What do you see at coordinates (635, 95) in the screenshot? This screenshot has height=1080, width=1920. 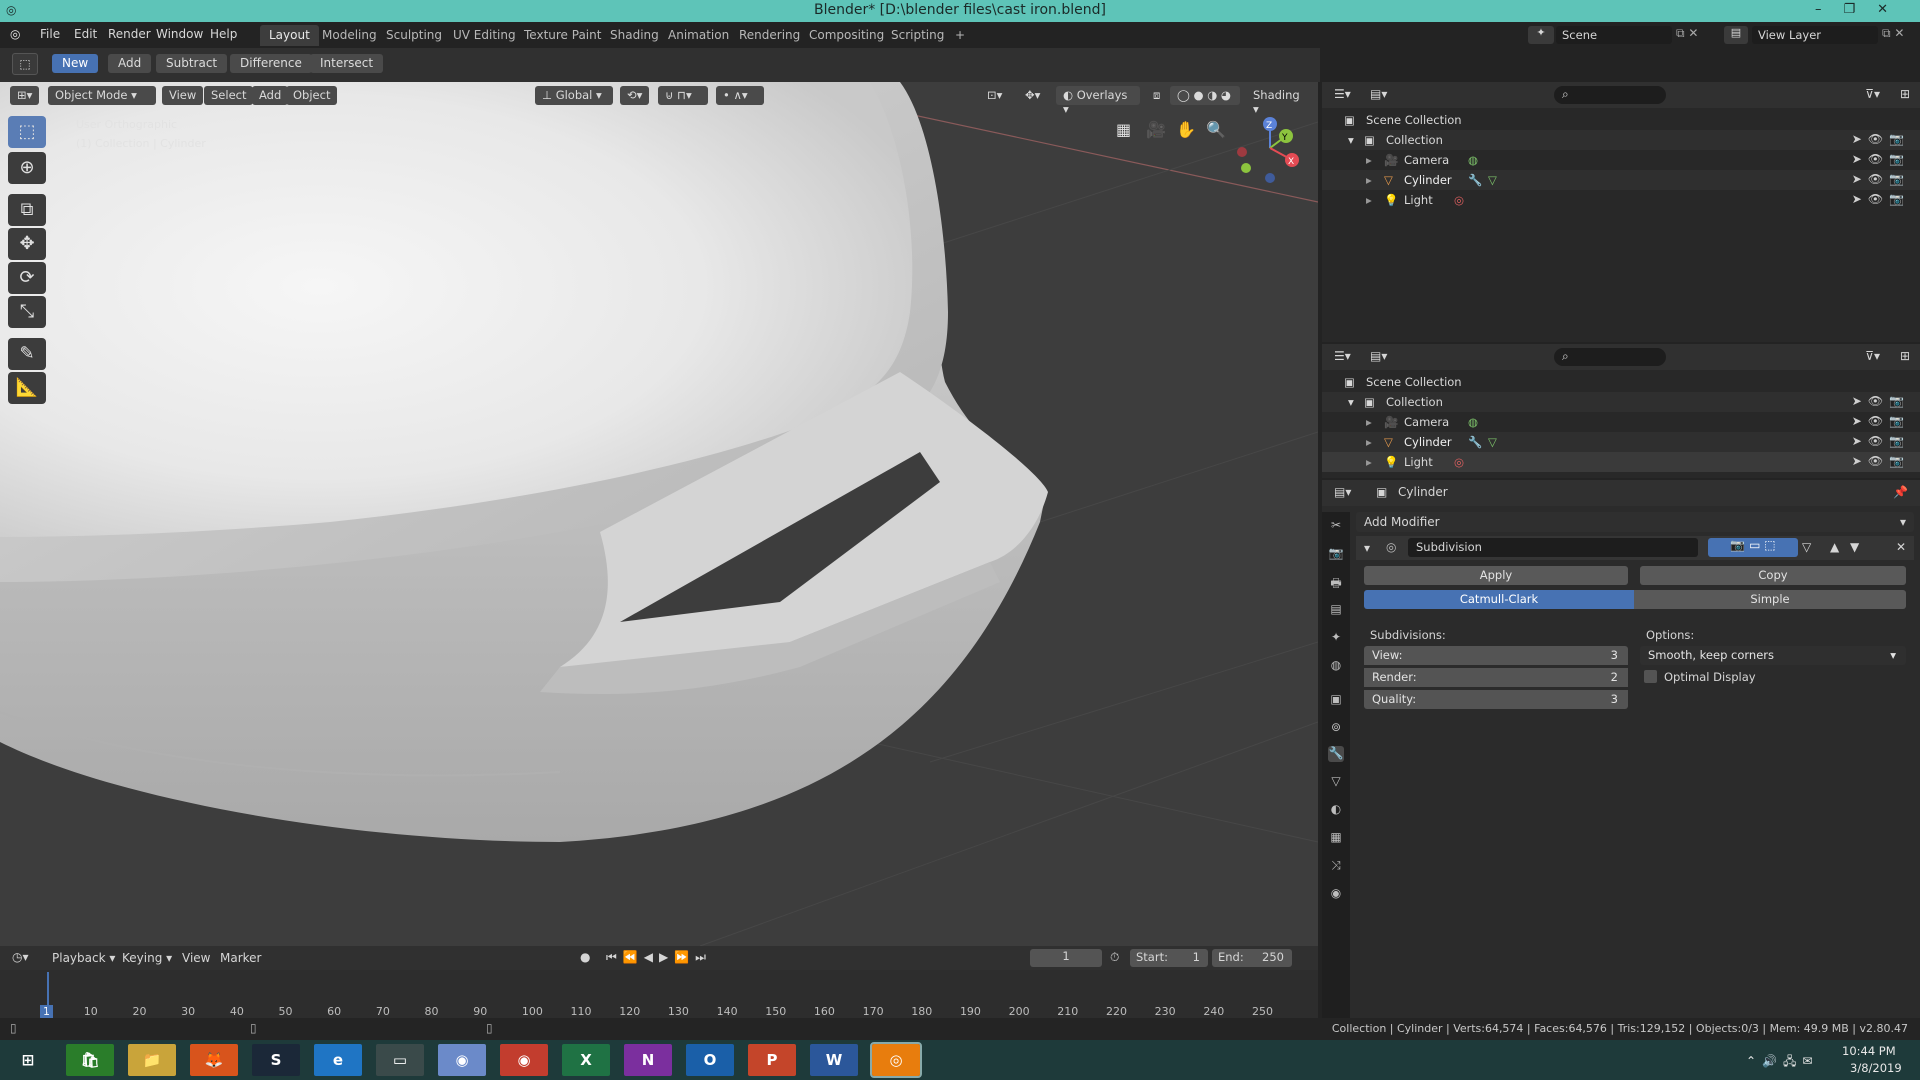 I see `pivot-point-icon: ⟲▾` at bounding box center [635, 95].